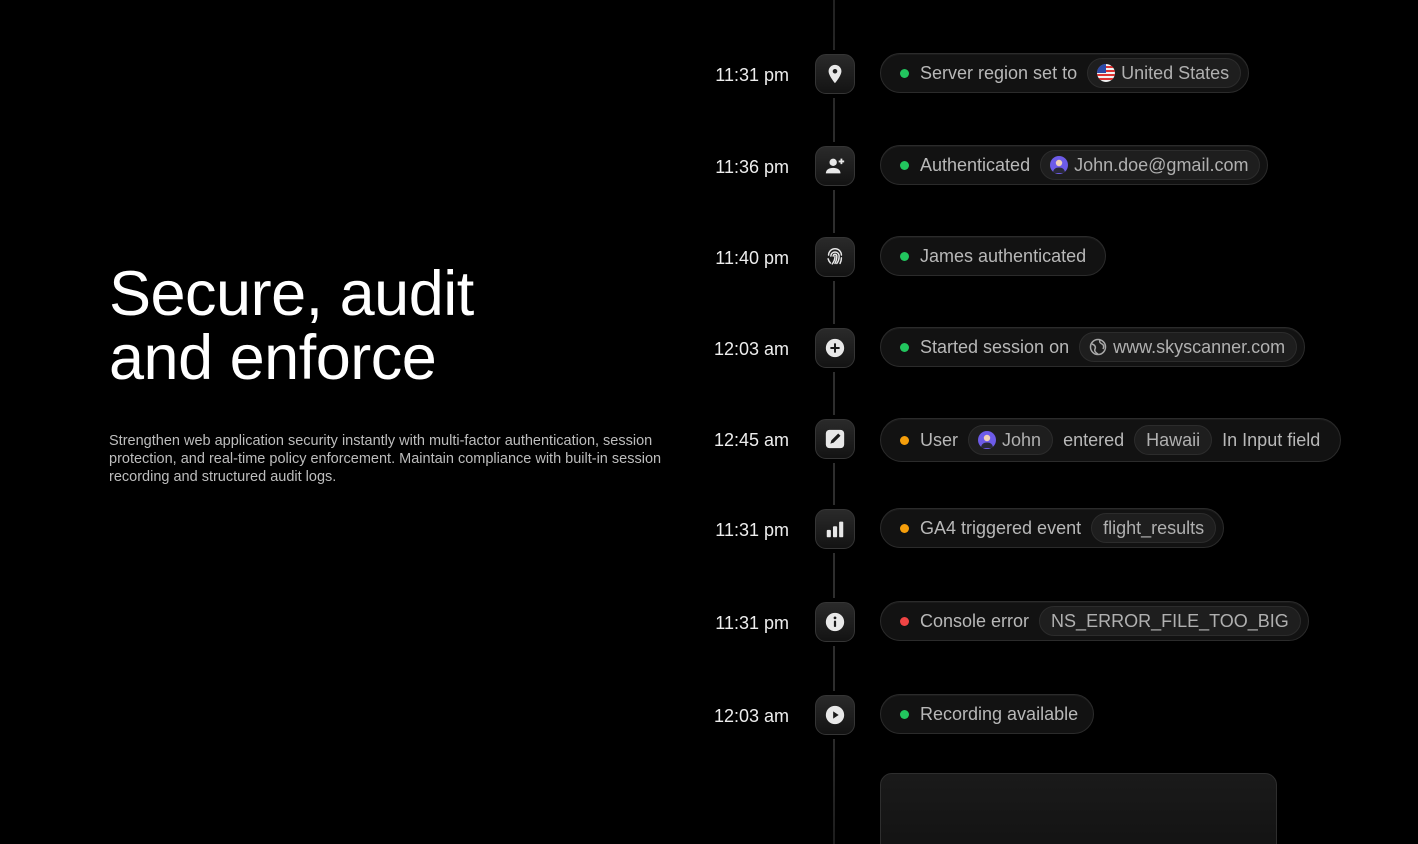 This screenshot has width=1418, height=844. What do you see at coordinates (1170, 621) in the screenshot?
I see `error-code-chip: NS_ERROR_FILE_TOO_BIG` at bounding box center [1170, 621].